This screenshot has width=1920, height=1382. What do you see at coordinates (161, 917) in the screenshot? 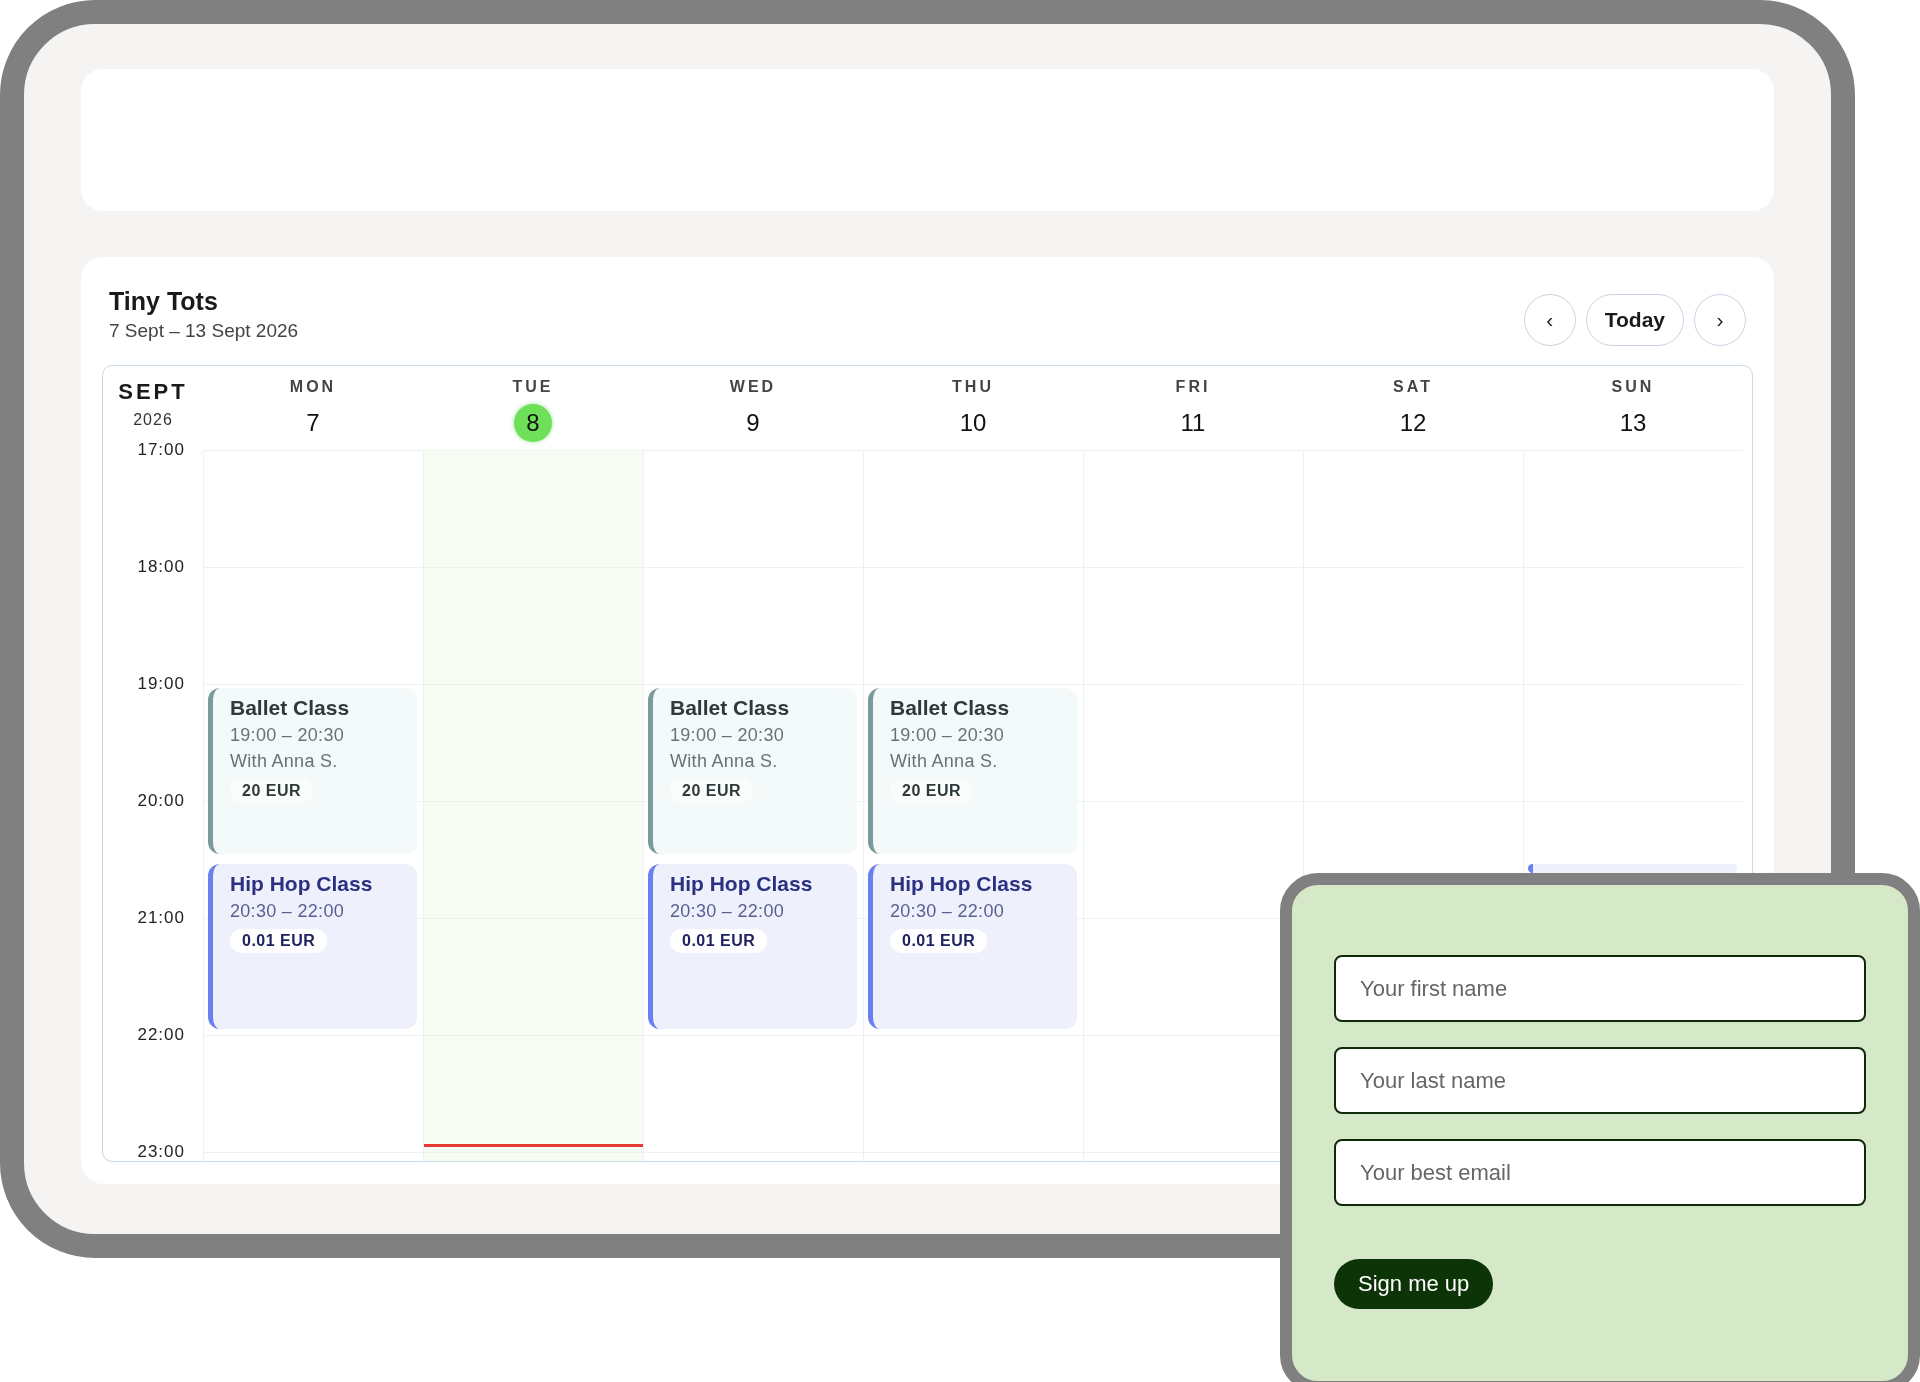
I see `hour-label: 21:00` at bounding box center [161, 917].